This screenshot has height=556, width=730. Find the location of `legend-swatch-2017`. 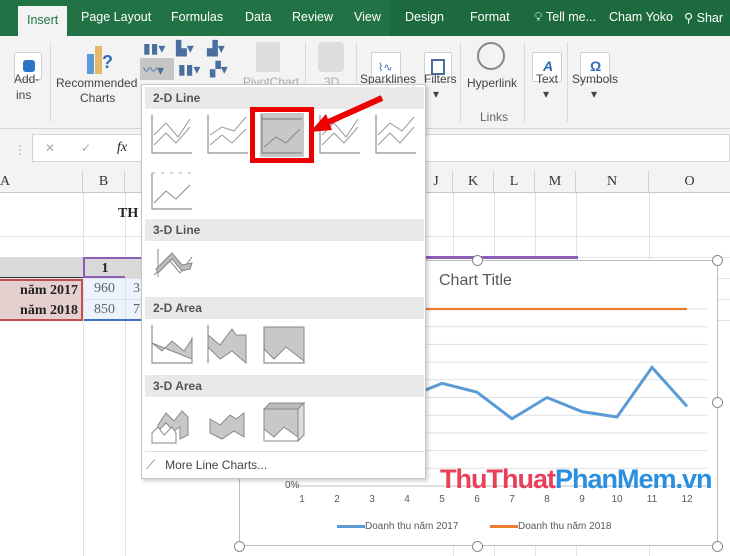

legend-swatch-2017 is located at coordinates (351, 526).